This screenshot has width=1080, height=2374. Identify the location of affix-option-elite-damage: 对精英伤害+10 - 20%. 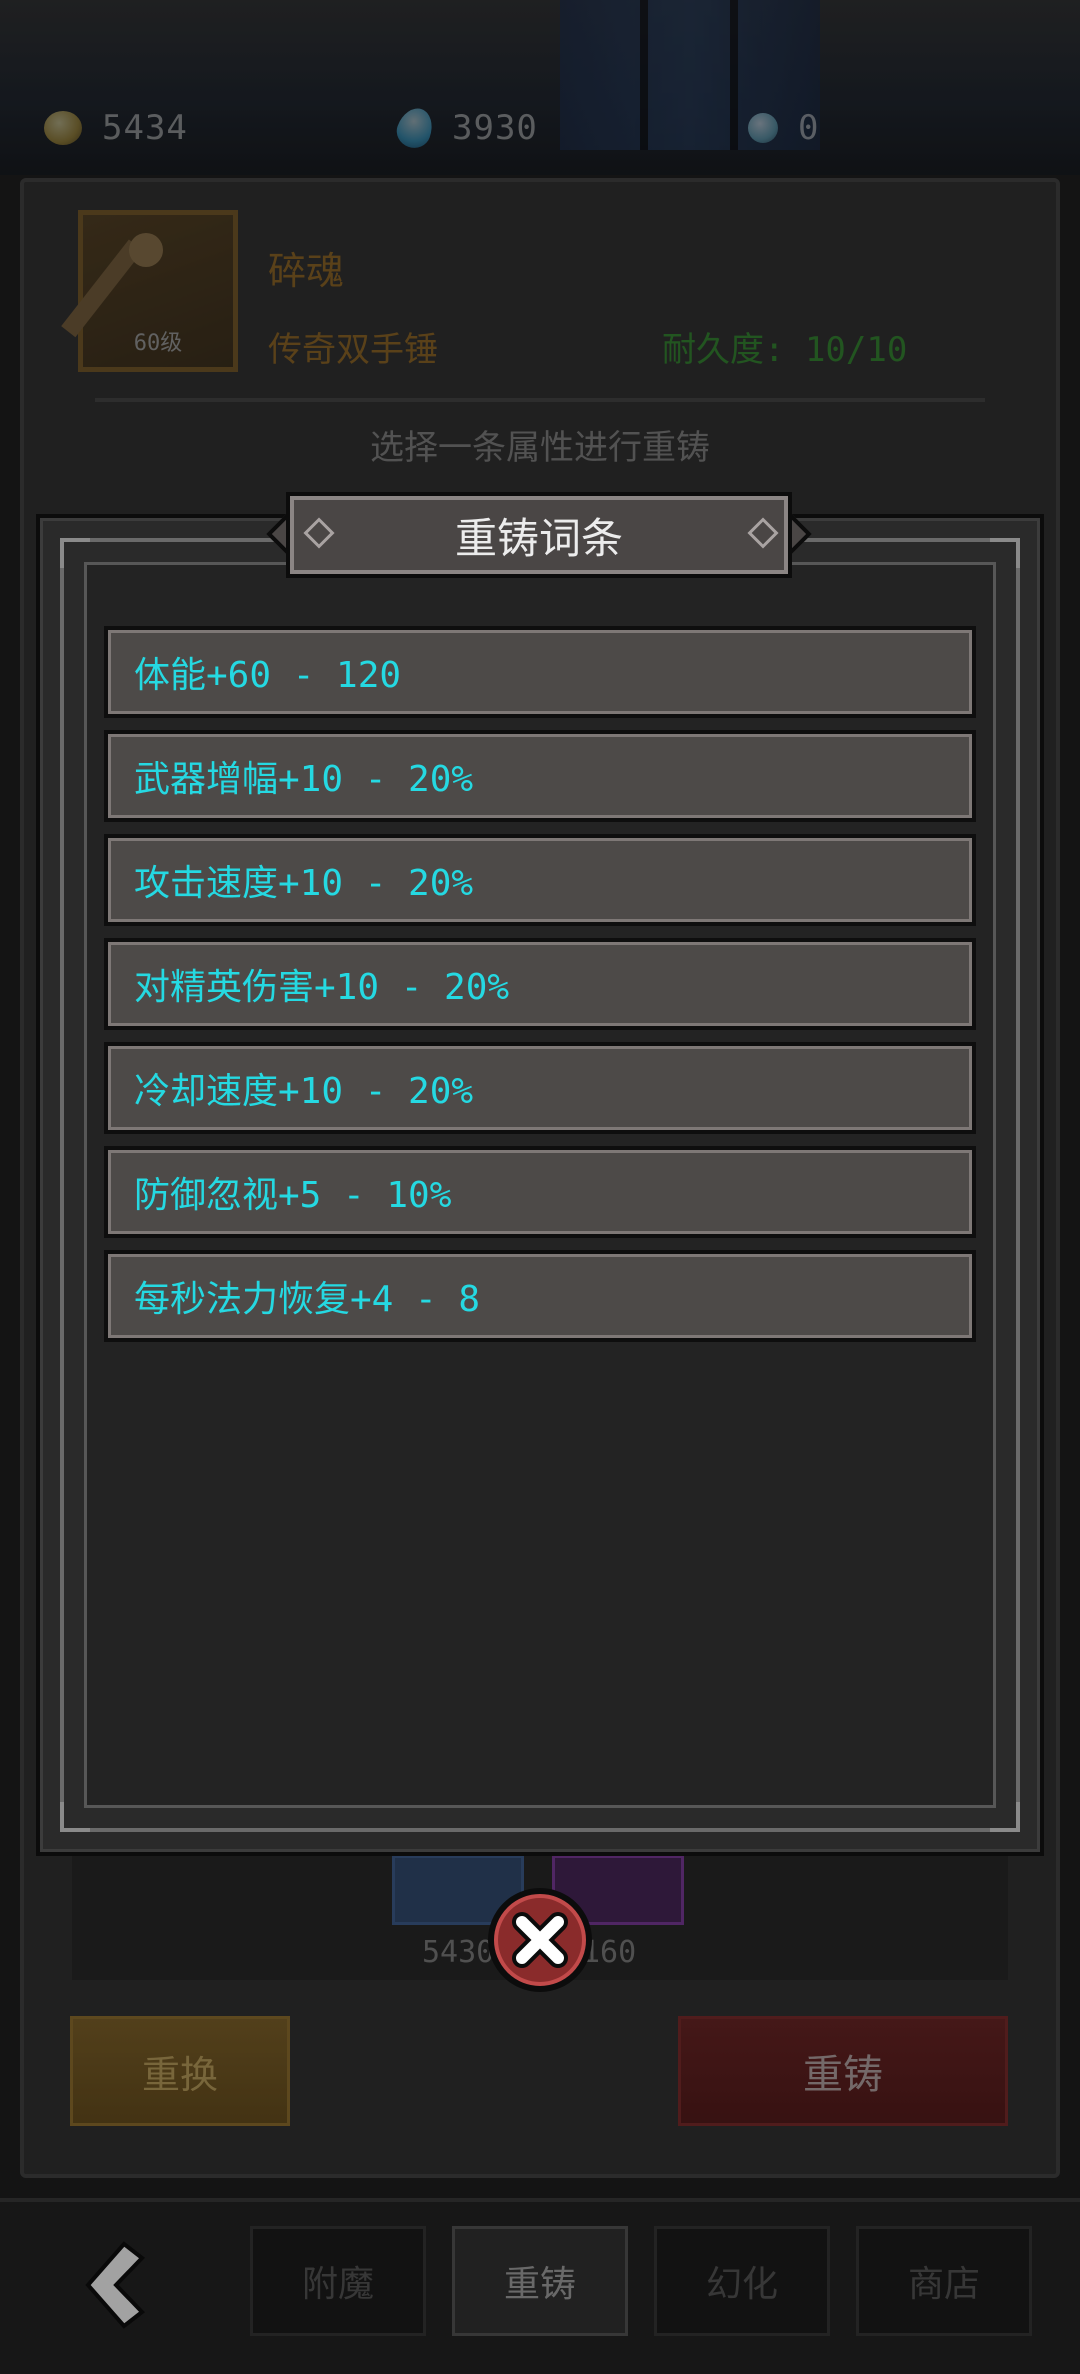
(540, 984).